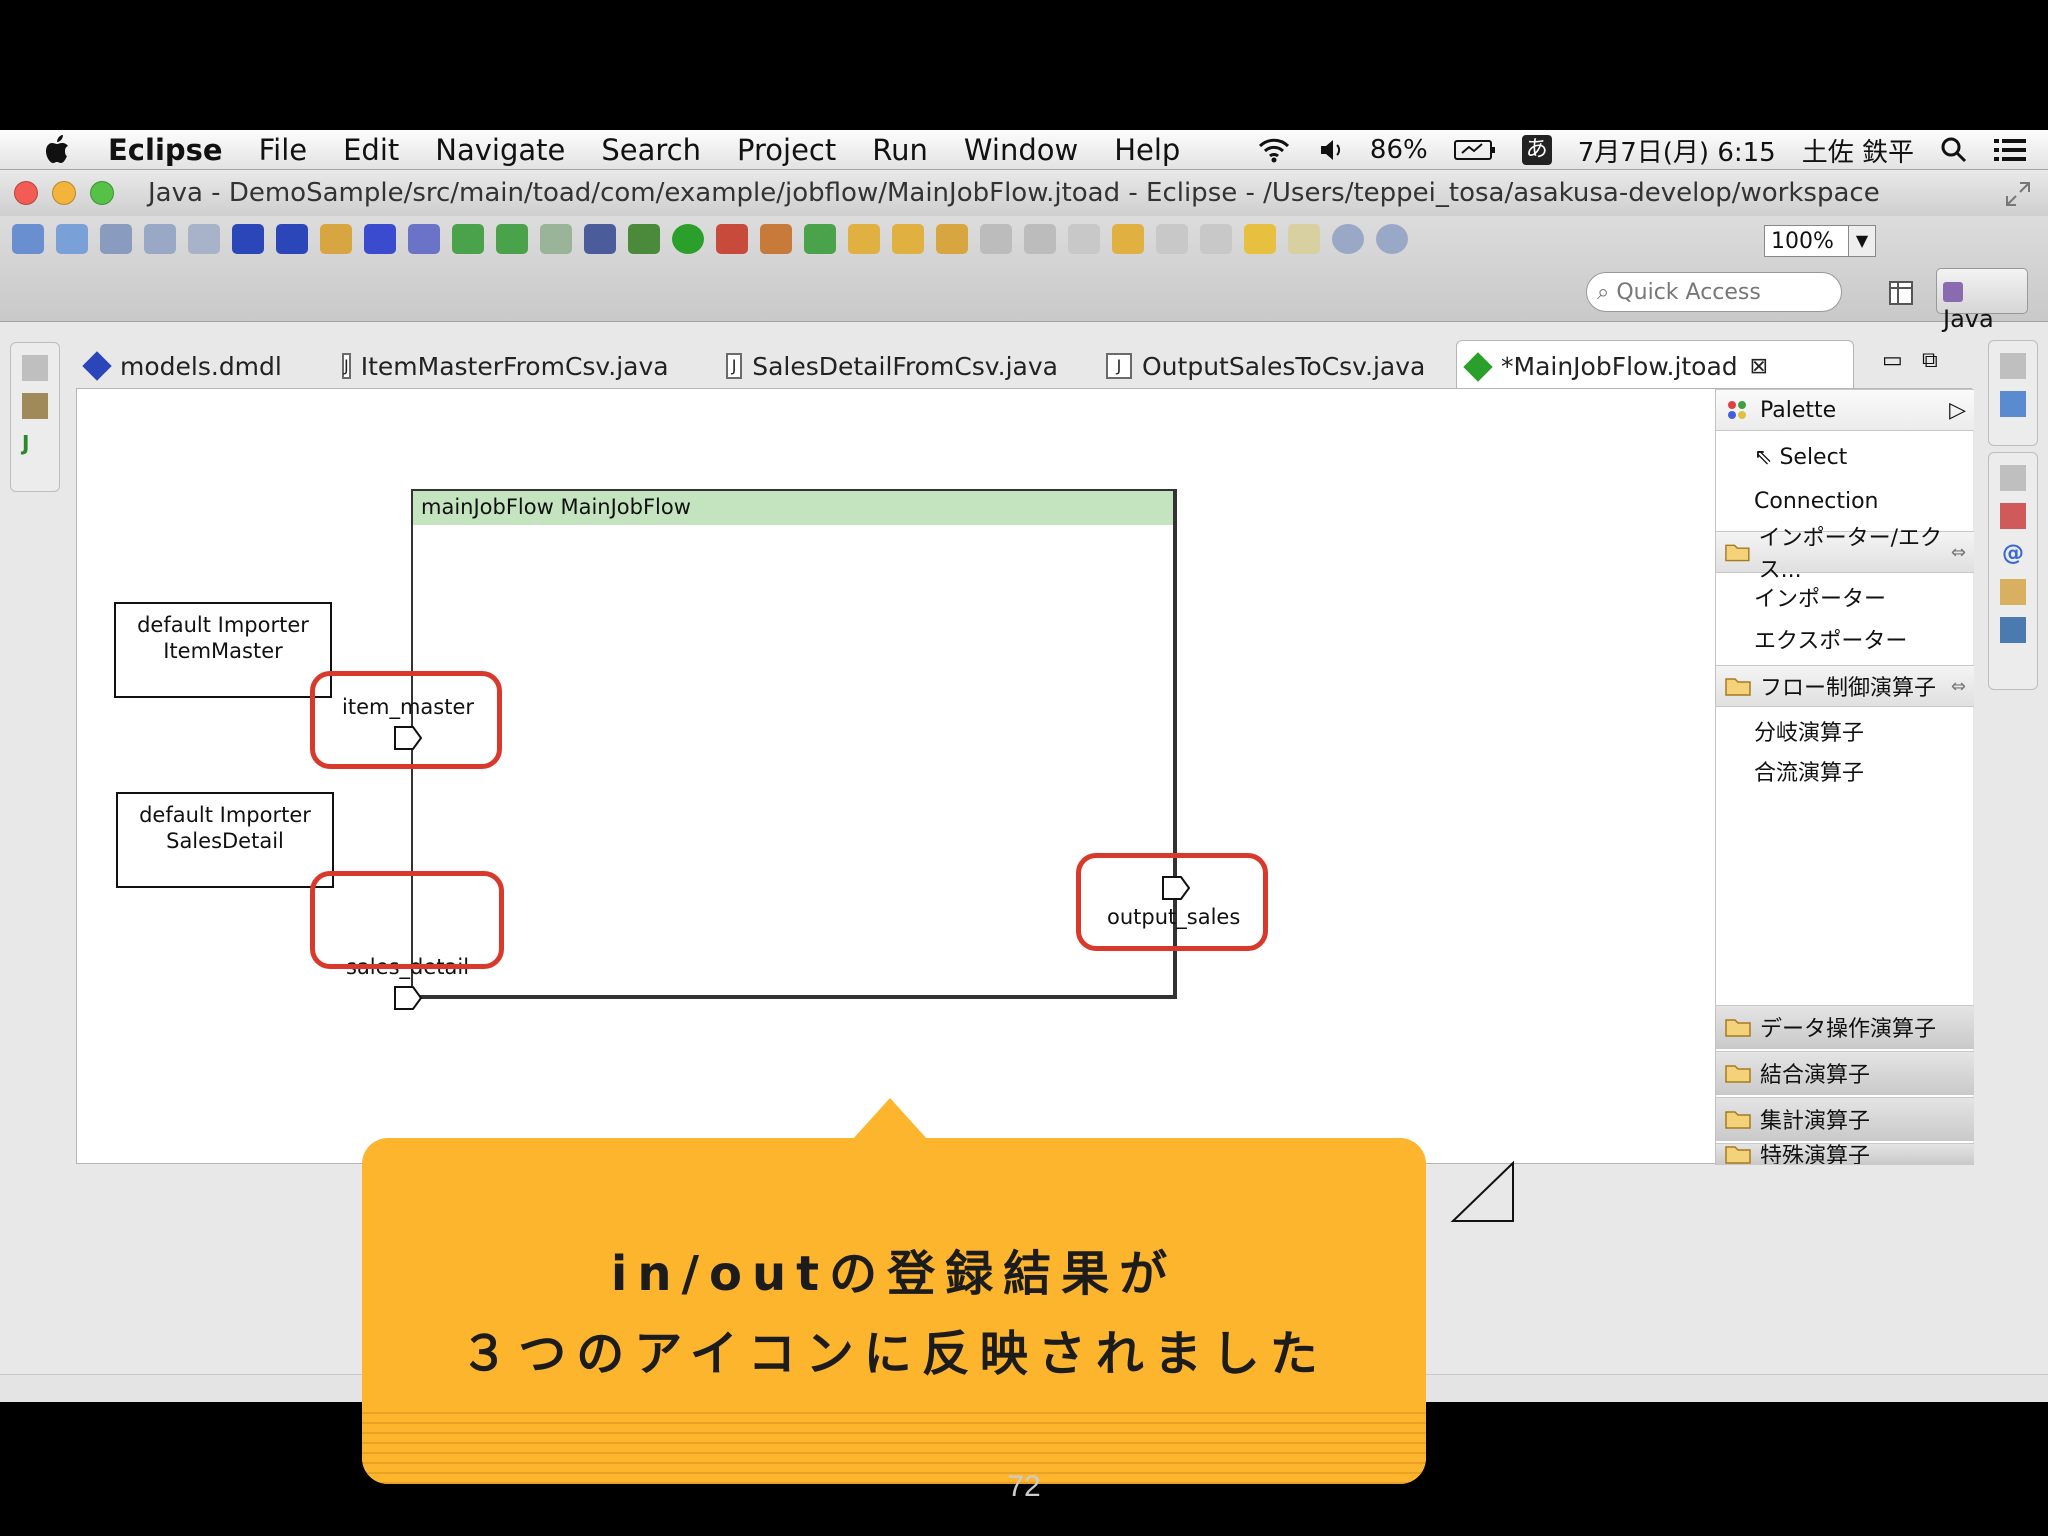 The image size is (2048, 1536). What do you see at coordinates (72, 239) in the screenshot?
I see `new-wizard-icon` at bounding box center [72, 239].